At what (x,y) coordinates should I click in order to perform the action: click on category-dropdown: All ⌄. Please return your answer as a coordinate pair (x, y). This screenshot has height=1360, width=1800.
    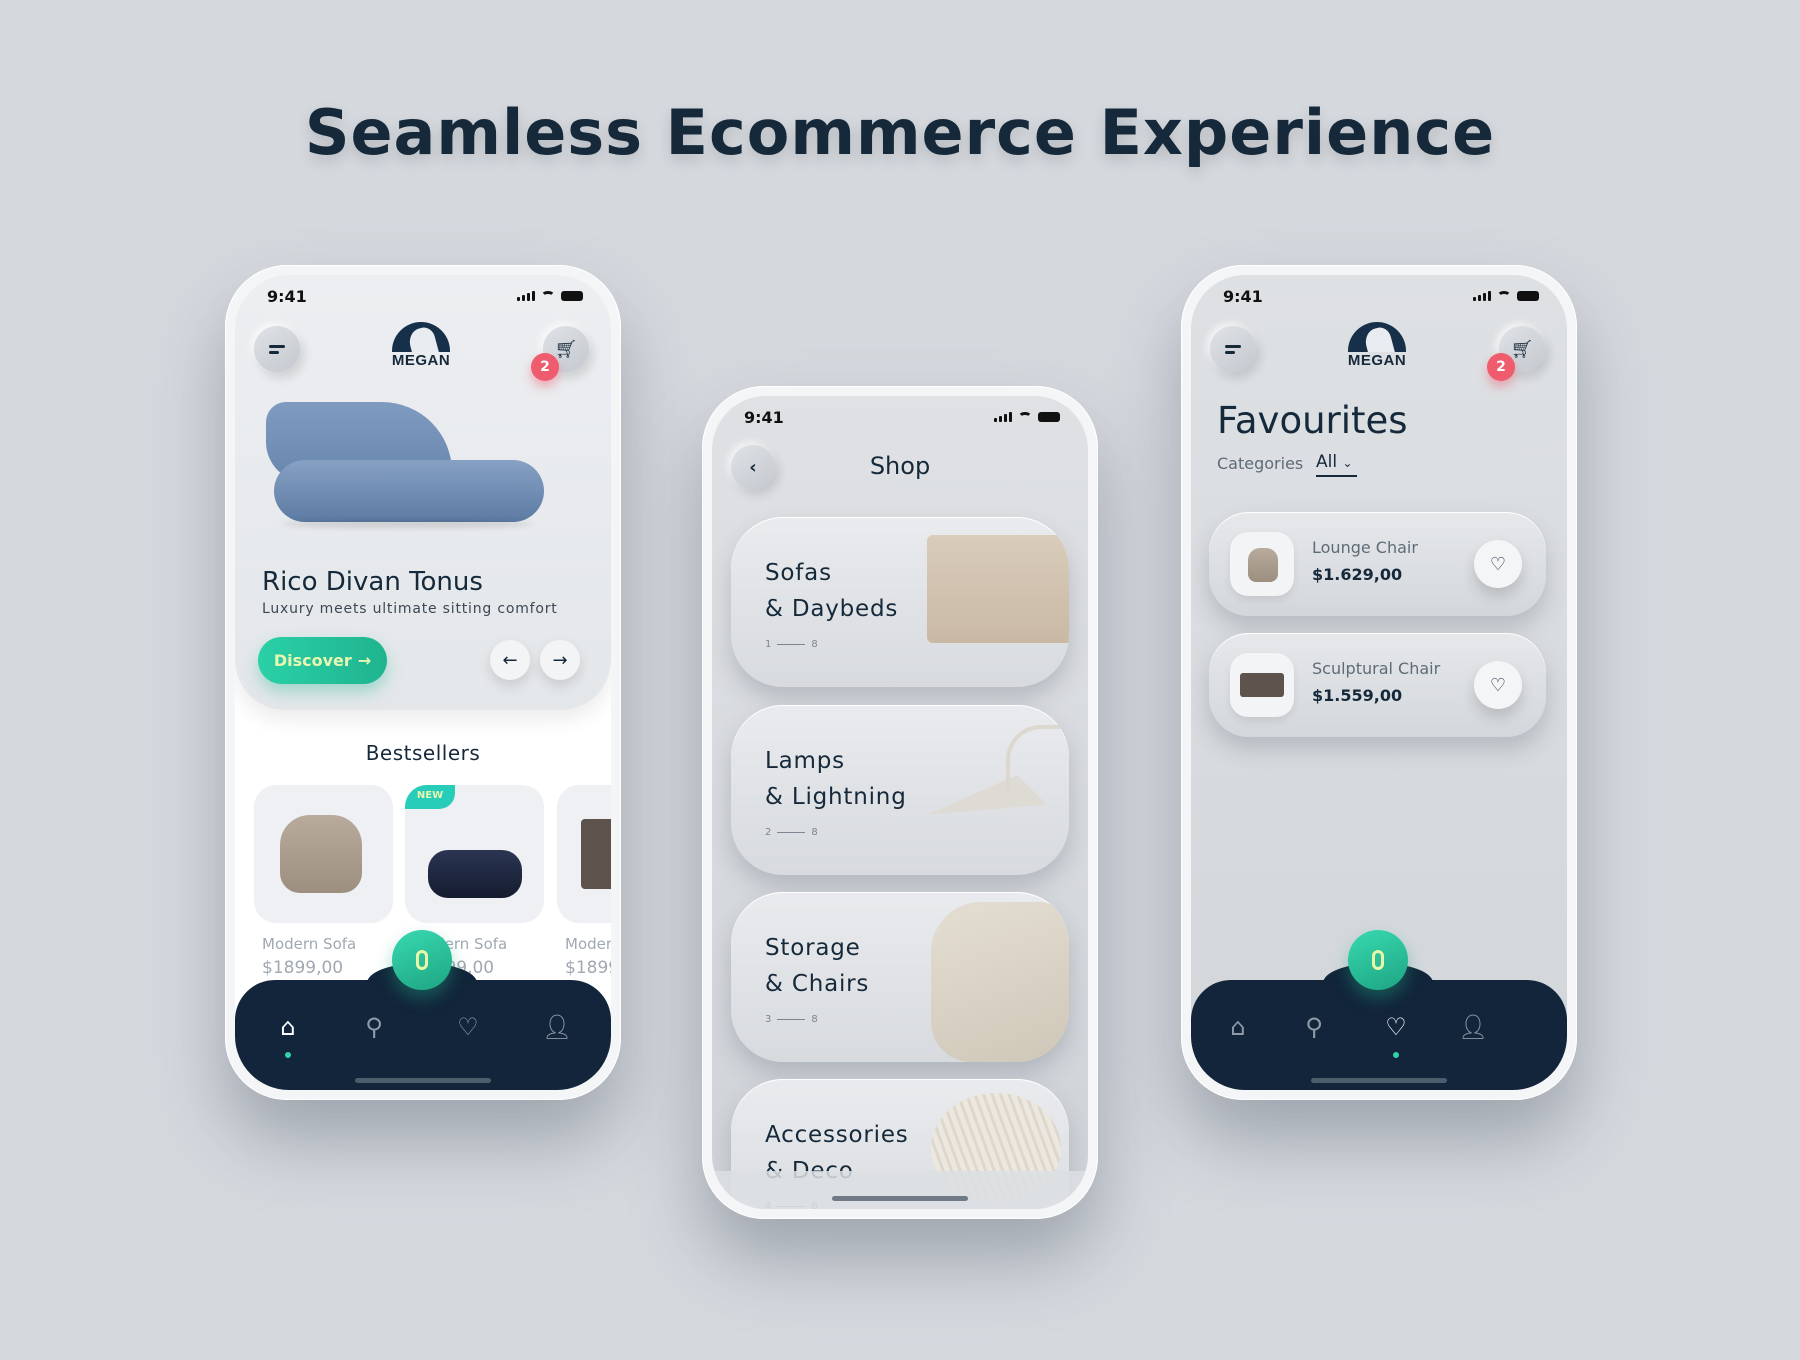
    Looking at the image, I should click on (1336, 464).